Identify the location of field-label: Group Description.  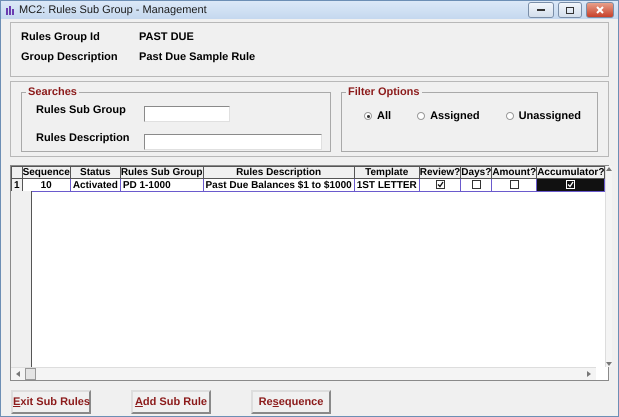
(70, 57).